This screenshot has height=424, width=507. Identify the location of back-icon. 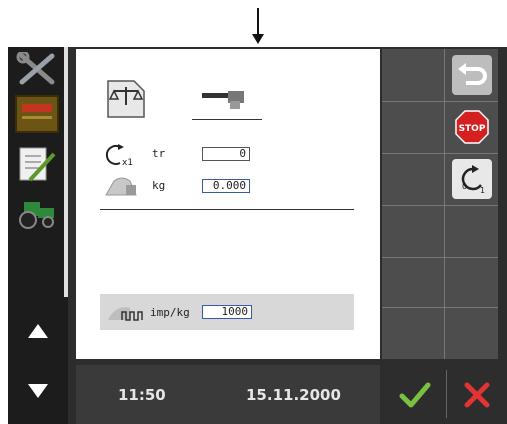
(472, 74).